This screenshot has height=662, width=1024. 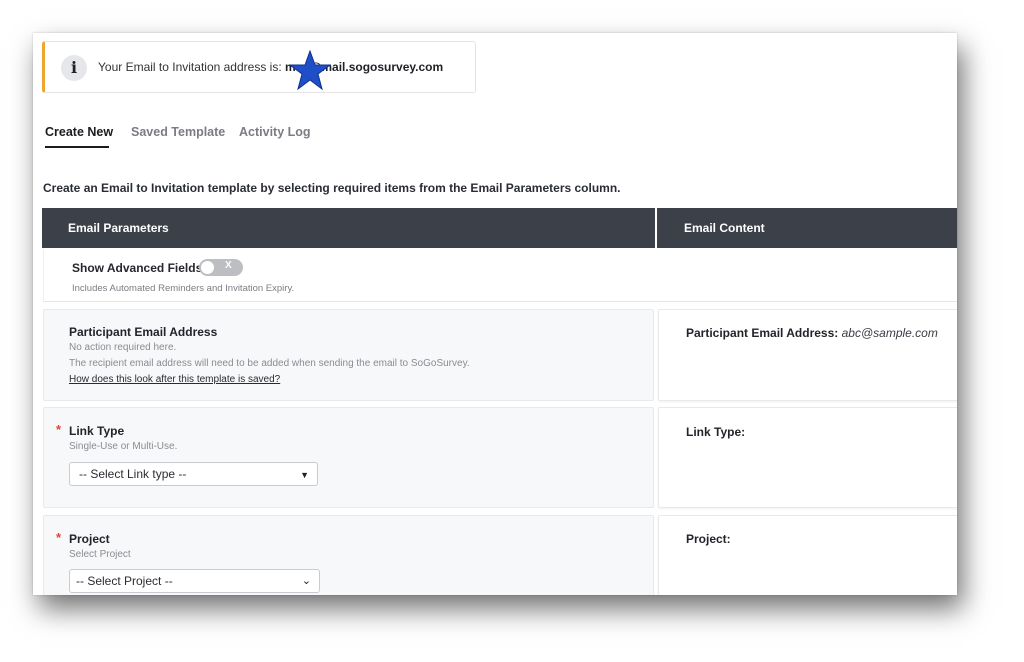 I want to click on tab-saved-template: Saved Template, so click(x=178, y=132).